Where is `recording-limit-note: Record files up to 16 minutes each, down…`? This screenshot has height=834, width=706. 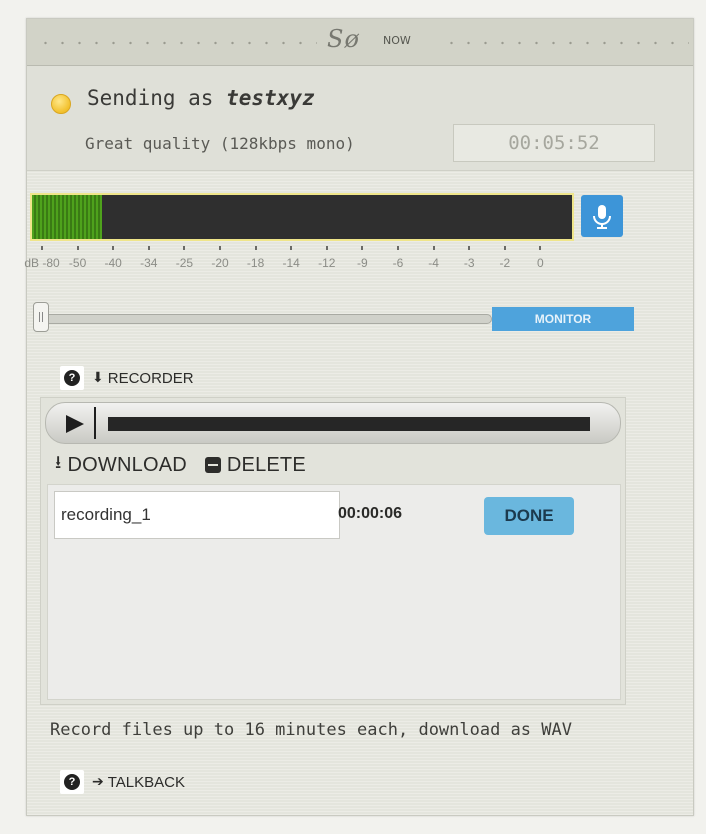
recording-limit-note: Record files up to 16 minutes each, down… is located at coordinates (311, 730).